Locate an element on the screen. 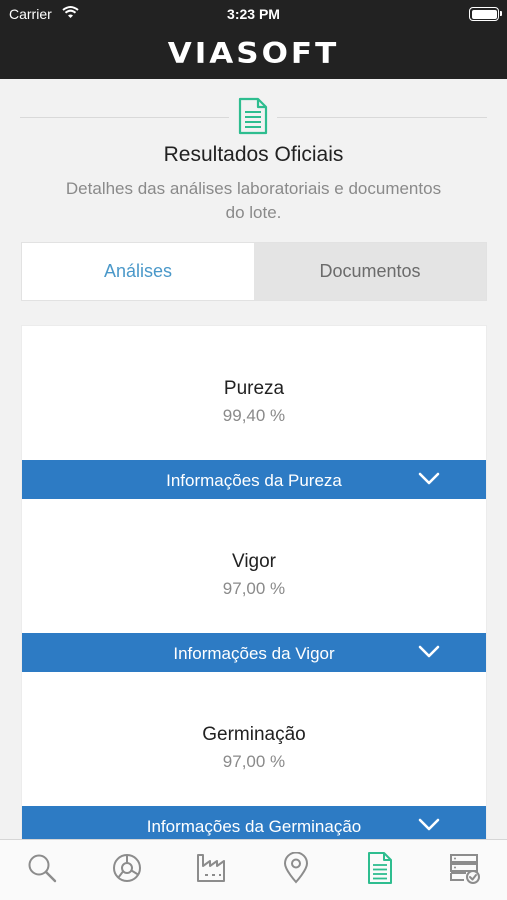 This screenshot has width=507, height=900. status-time: 3:23 PM is located at coordinates (253, 14).